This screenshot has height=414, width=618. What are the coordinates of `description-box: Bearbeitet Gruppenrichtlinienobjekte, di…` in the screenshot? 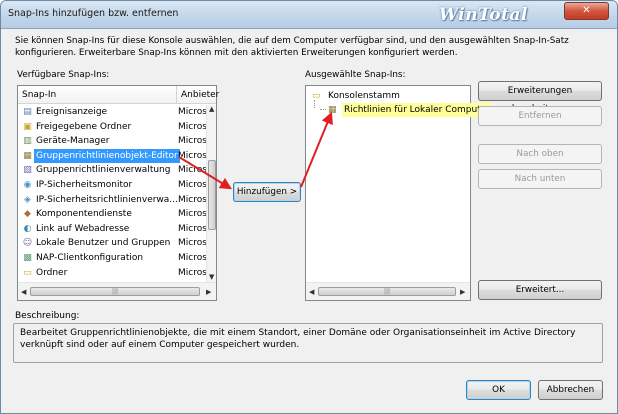 It's located at (308, 343).